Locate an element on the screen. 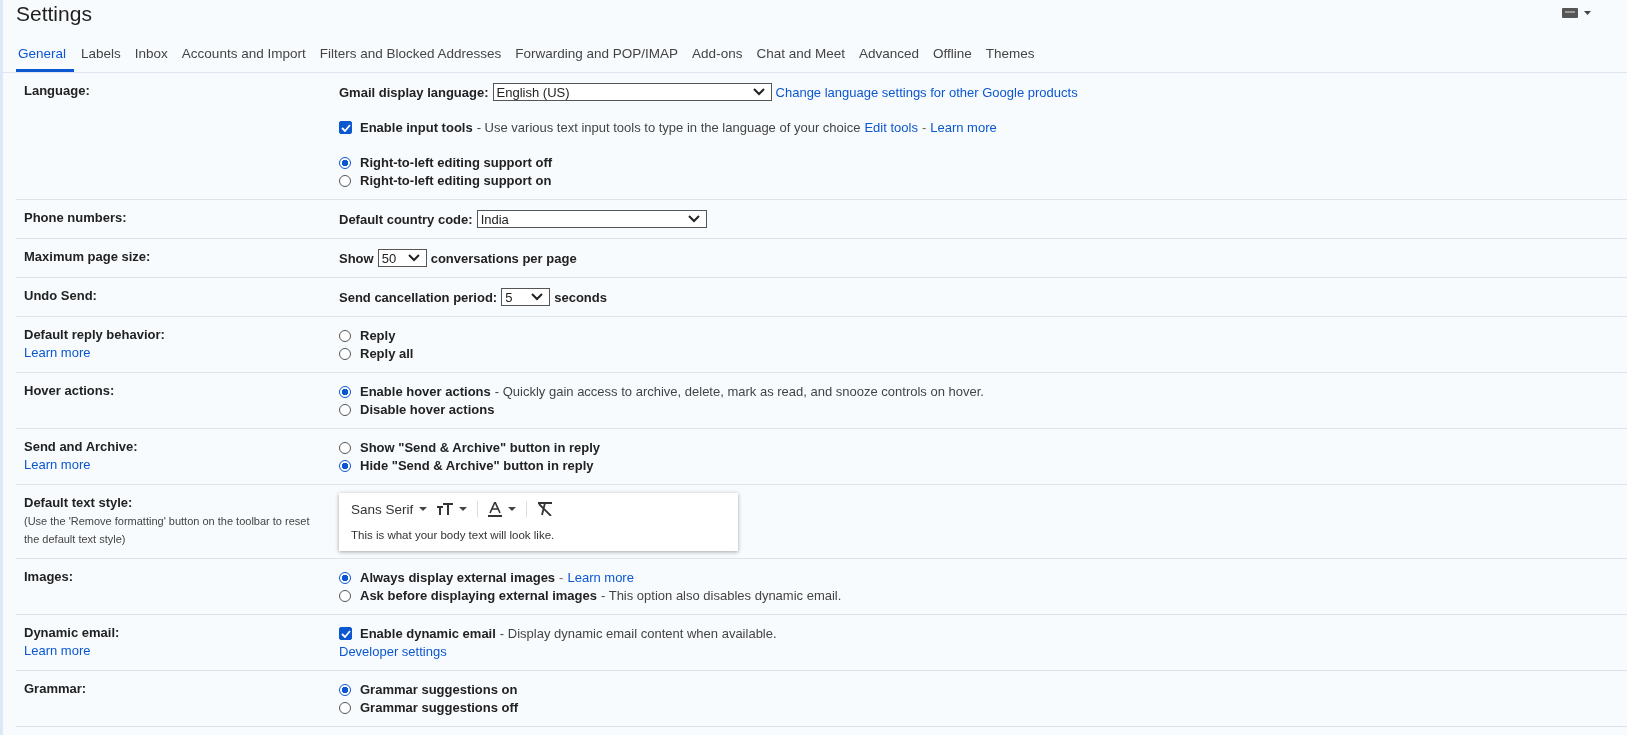 The height and width of the screenshot is (735, 1627). settings-tab: Accounts and Import is located at coordinates (243, 59).